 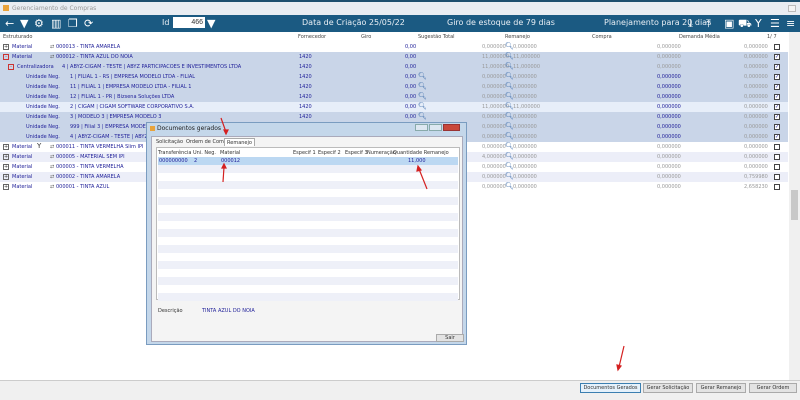 What do you see at coordinates (773, 388) in the screenshot?
I see `generate-order-button: Gerar Ordem` at bounding box center [773, 388].